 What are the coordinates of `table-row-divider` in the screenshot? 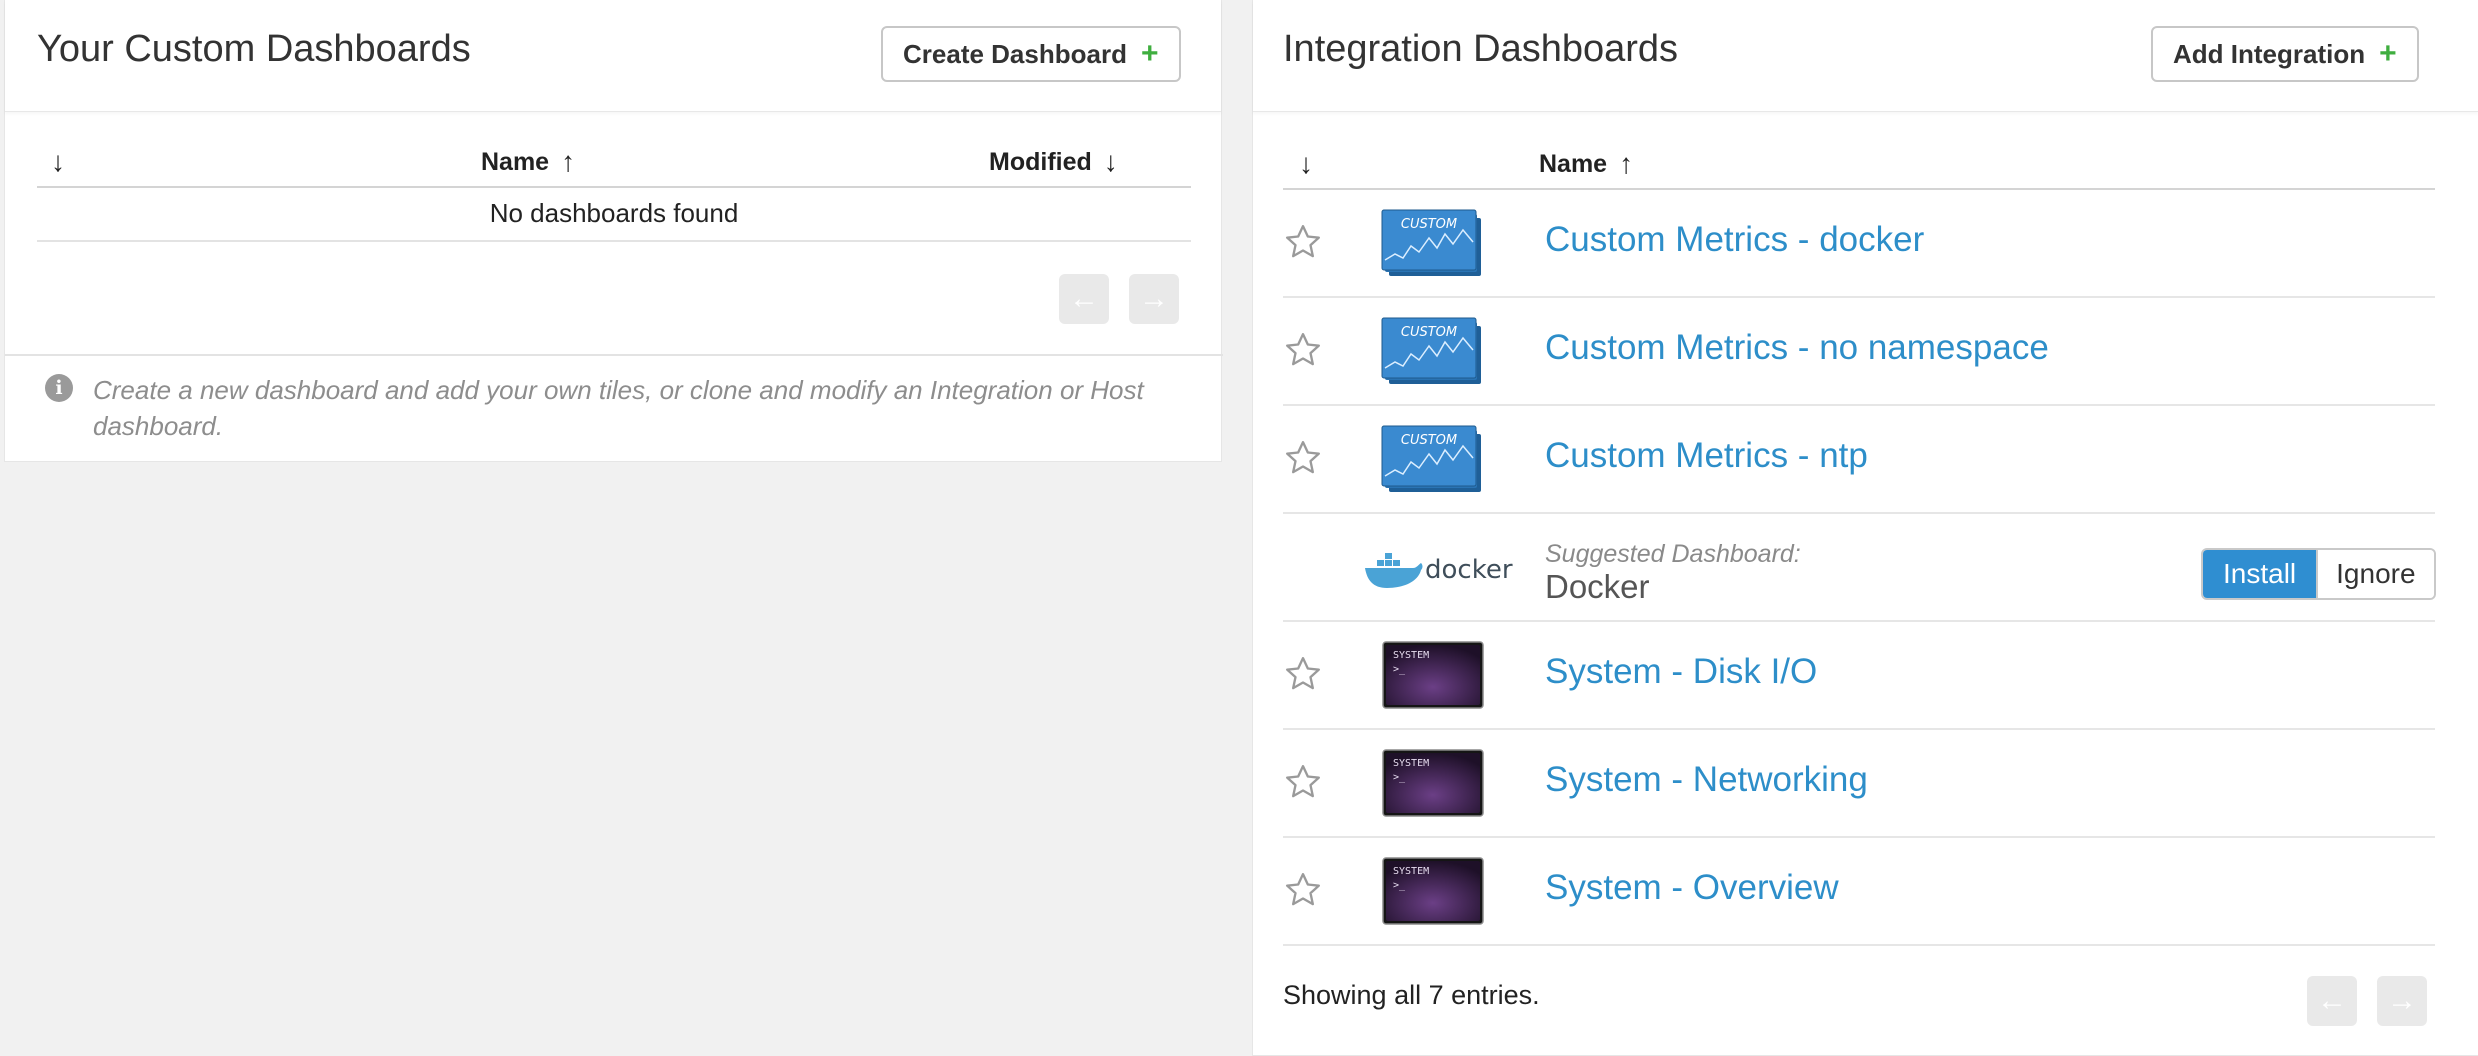 It's located at (614, 241).